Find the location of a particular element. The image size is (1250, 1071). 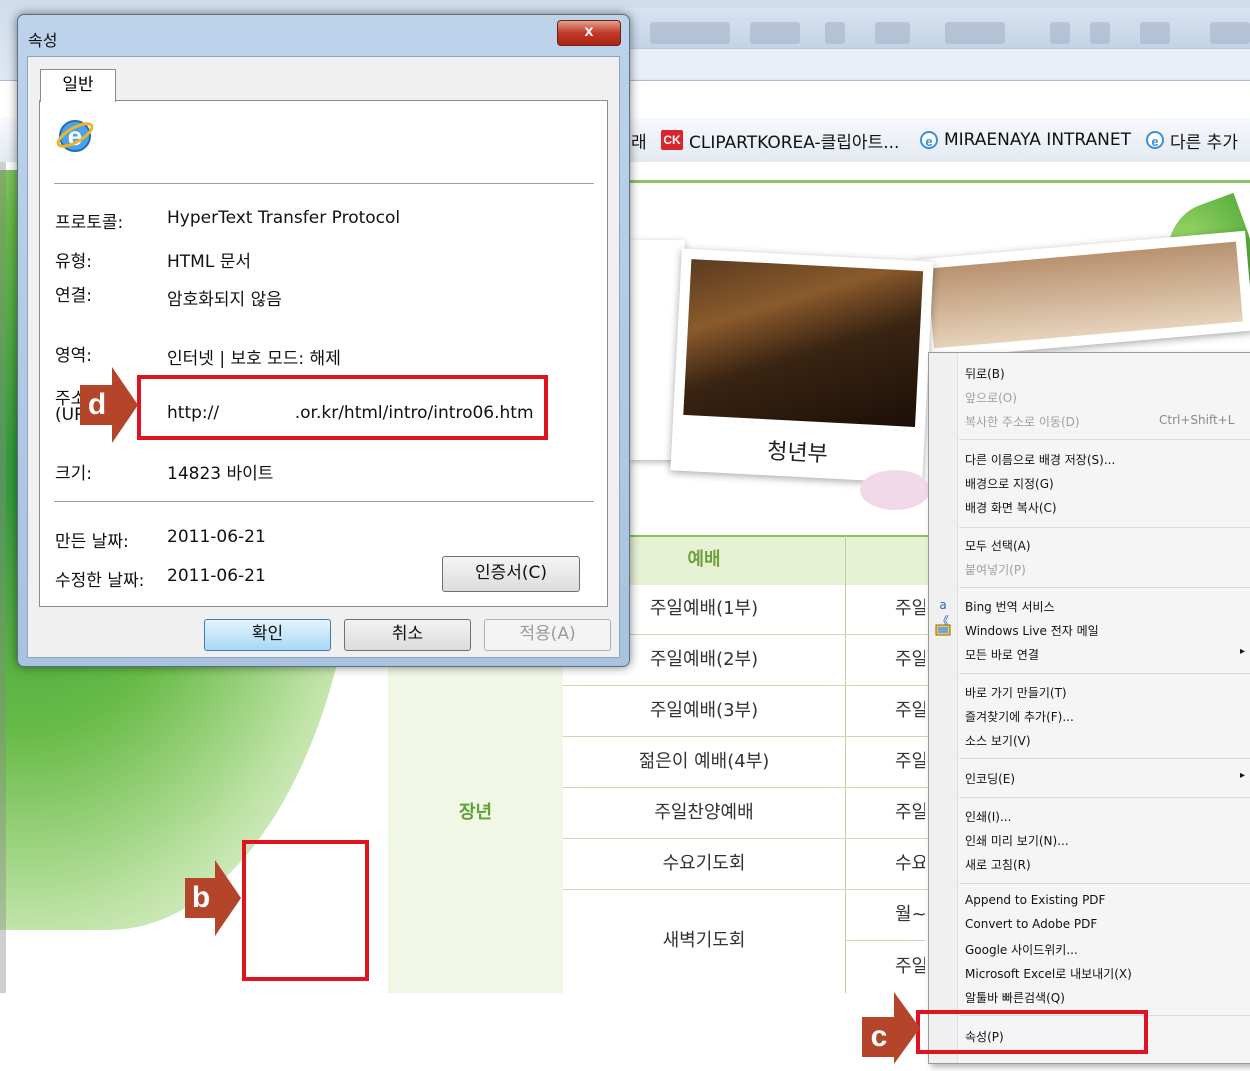

browser-address-strip is located at coordinates (935, 63).